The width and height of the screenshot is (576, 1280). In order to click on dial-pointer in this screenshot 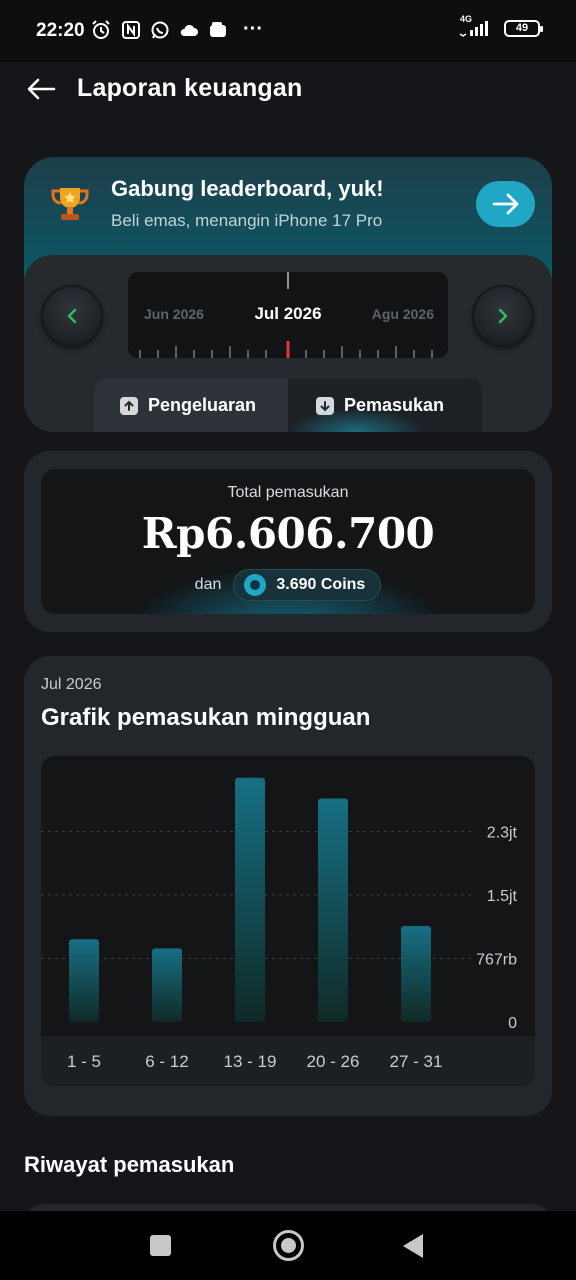, I will do `click(288, 280)`.